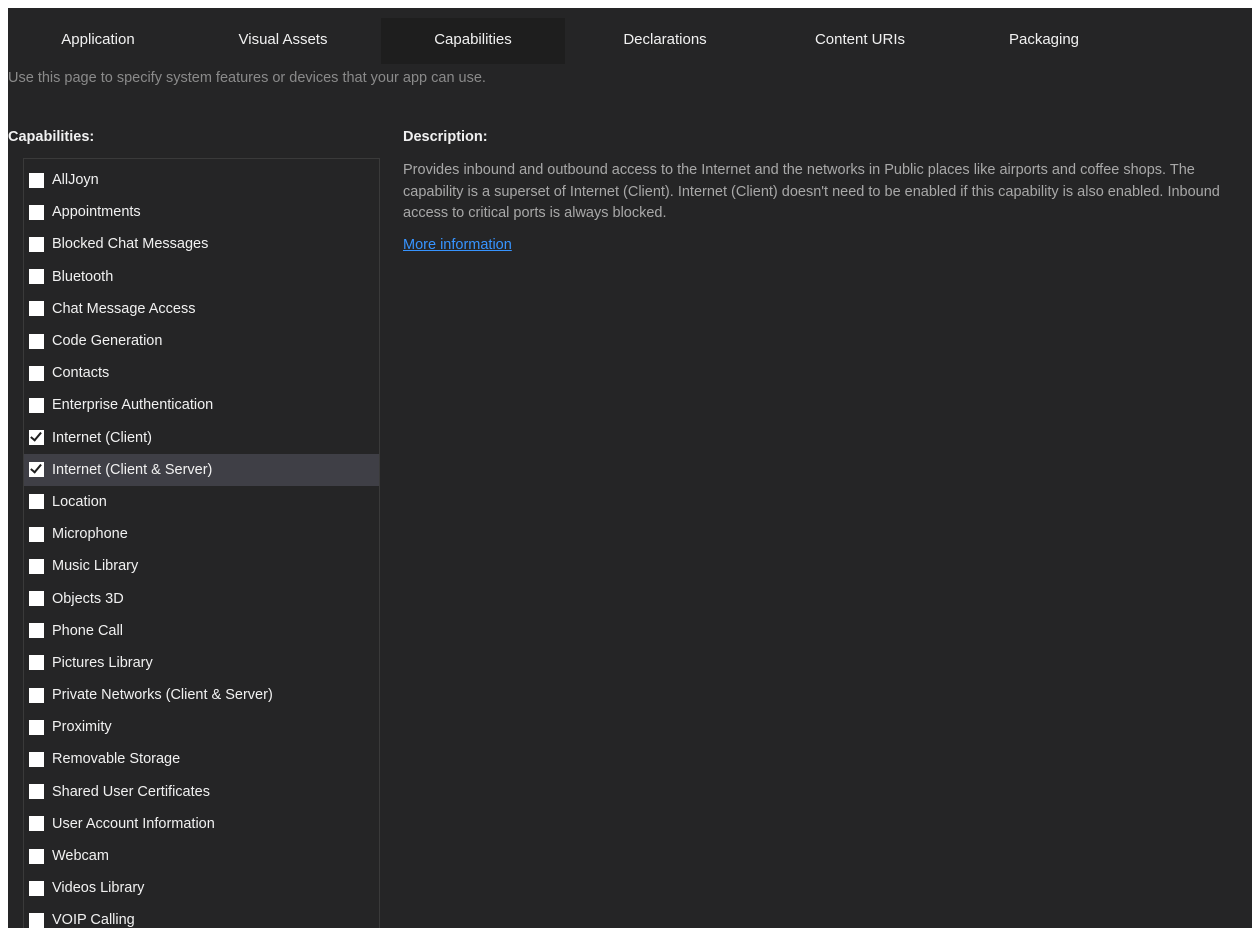 The width and height of the screenshot is (1252, 928). What do you see at coordinates (860, 41) in the screenshot?
I see `tab-content-uris: Content URIs` at bounding box center [860, 41].